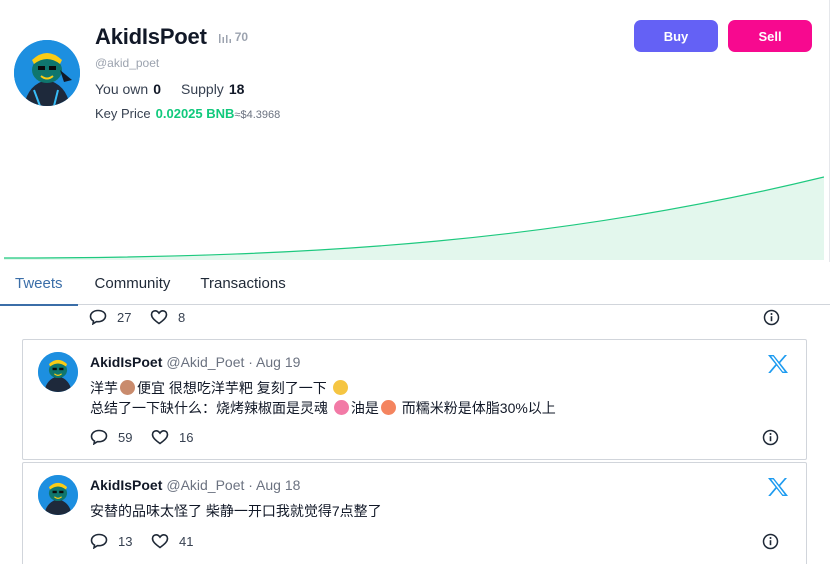 The height and width of the screenshot is (564, 830). What do you see at coordinates (676, 36) in the screenshot?
I see `buy-button: Buy` at bounding box center [676, 36].